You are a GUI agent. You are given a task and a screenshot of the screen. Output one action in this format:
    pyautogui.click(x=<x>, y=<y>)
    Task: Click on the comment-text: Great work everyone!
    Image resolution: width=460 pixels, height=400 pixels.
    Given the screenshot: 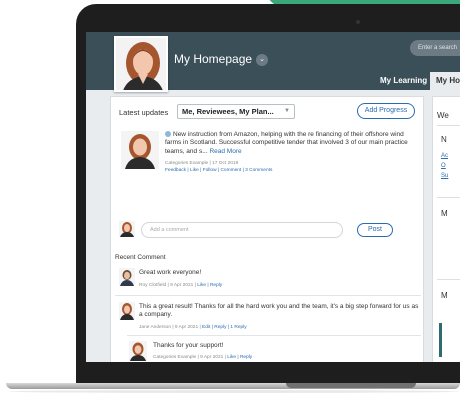 What is the action you would take?
    pyautogui.click(x=170, y=272)
    